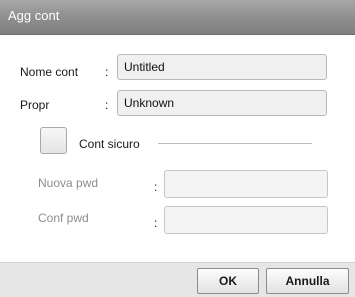 The width and height of the screenshot is (355, 297). Describe the element at coordinates (235, 143) in the screenshot. I see `section-divider` at that location.